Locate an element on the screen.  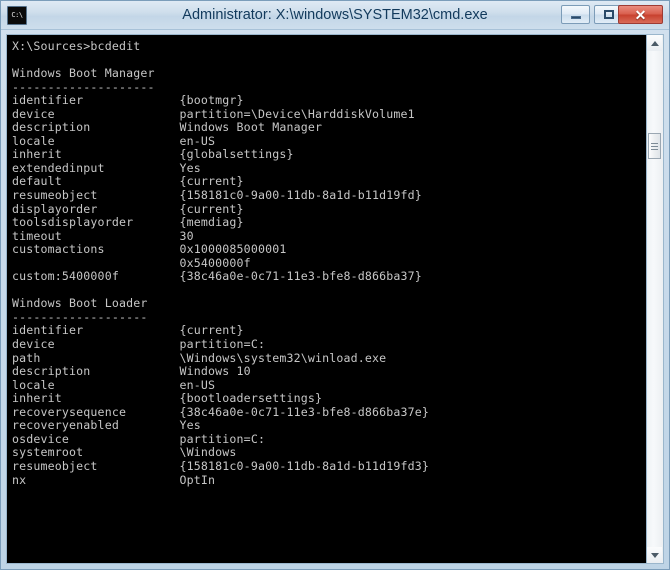
console-entry-row: recoveryenabled Yes is located at coordinates (329, 426).